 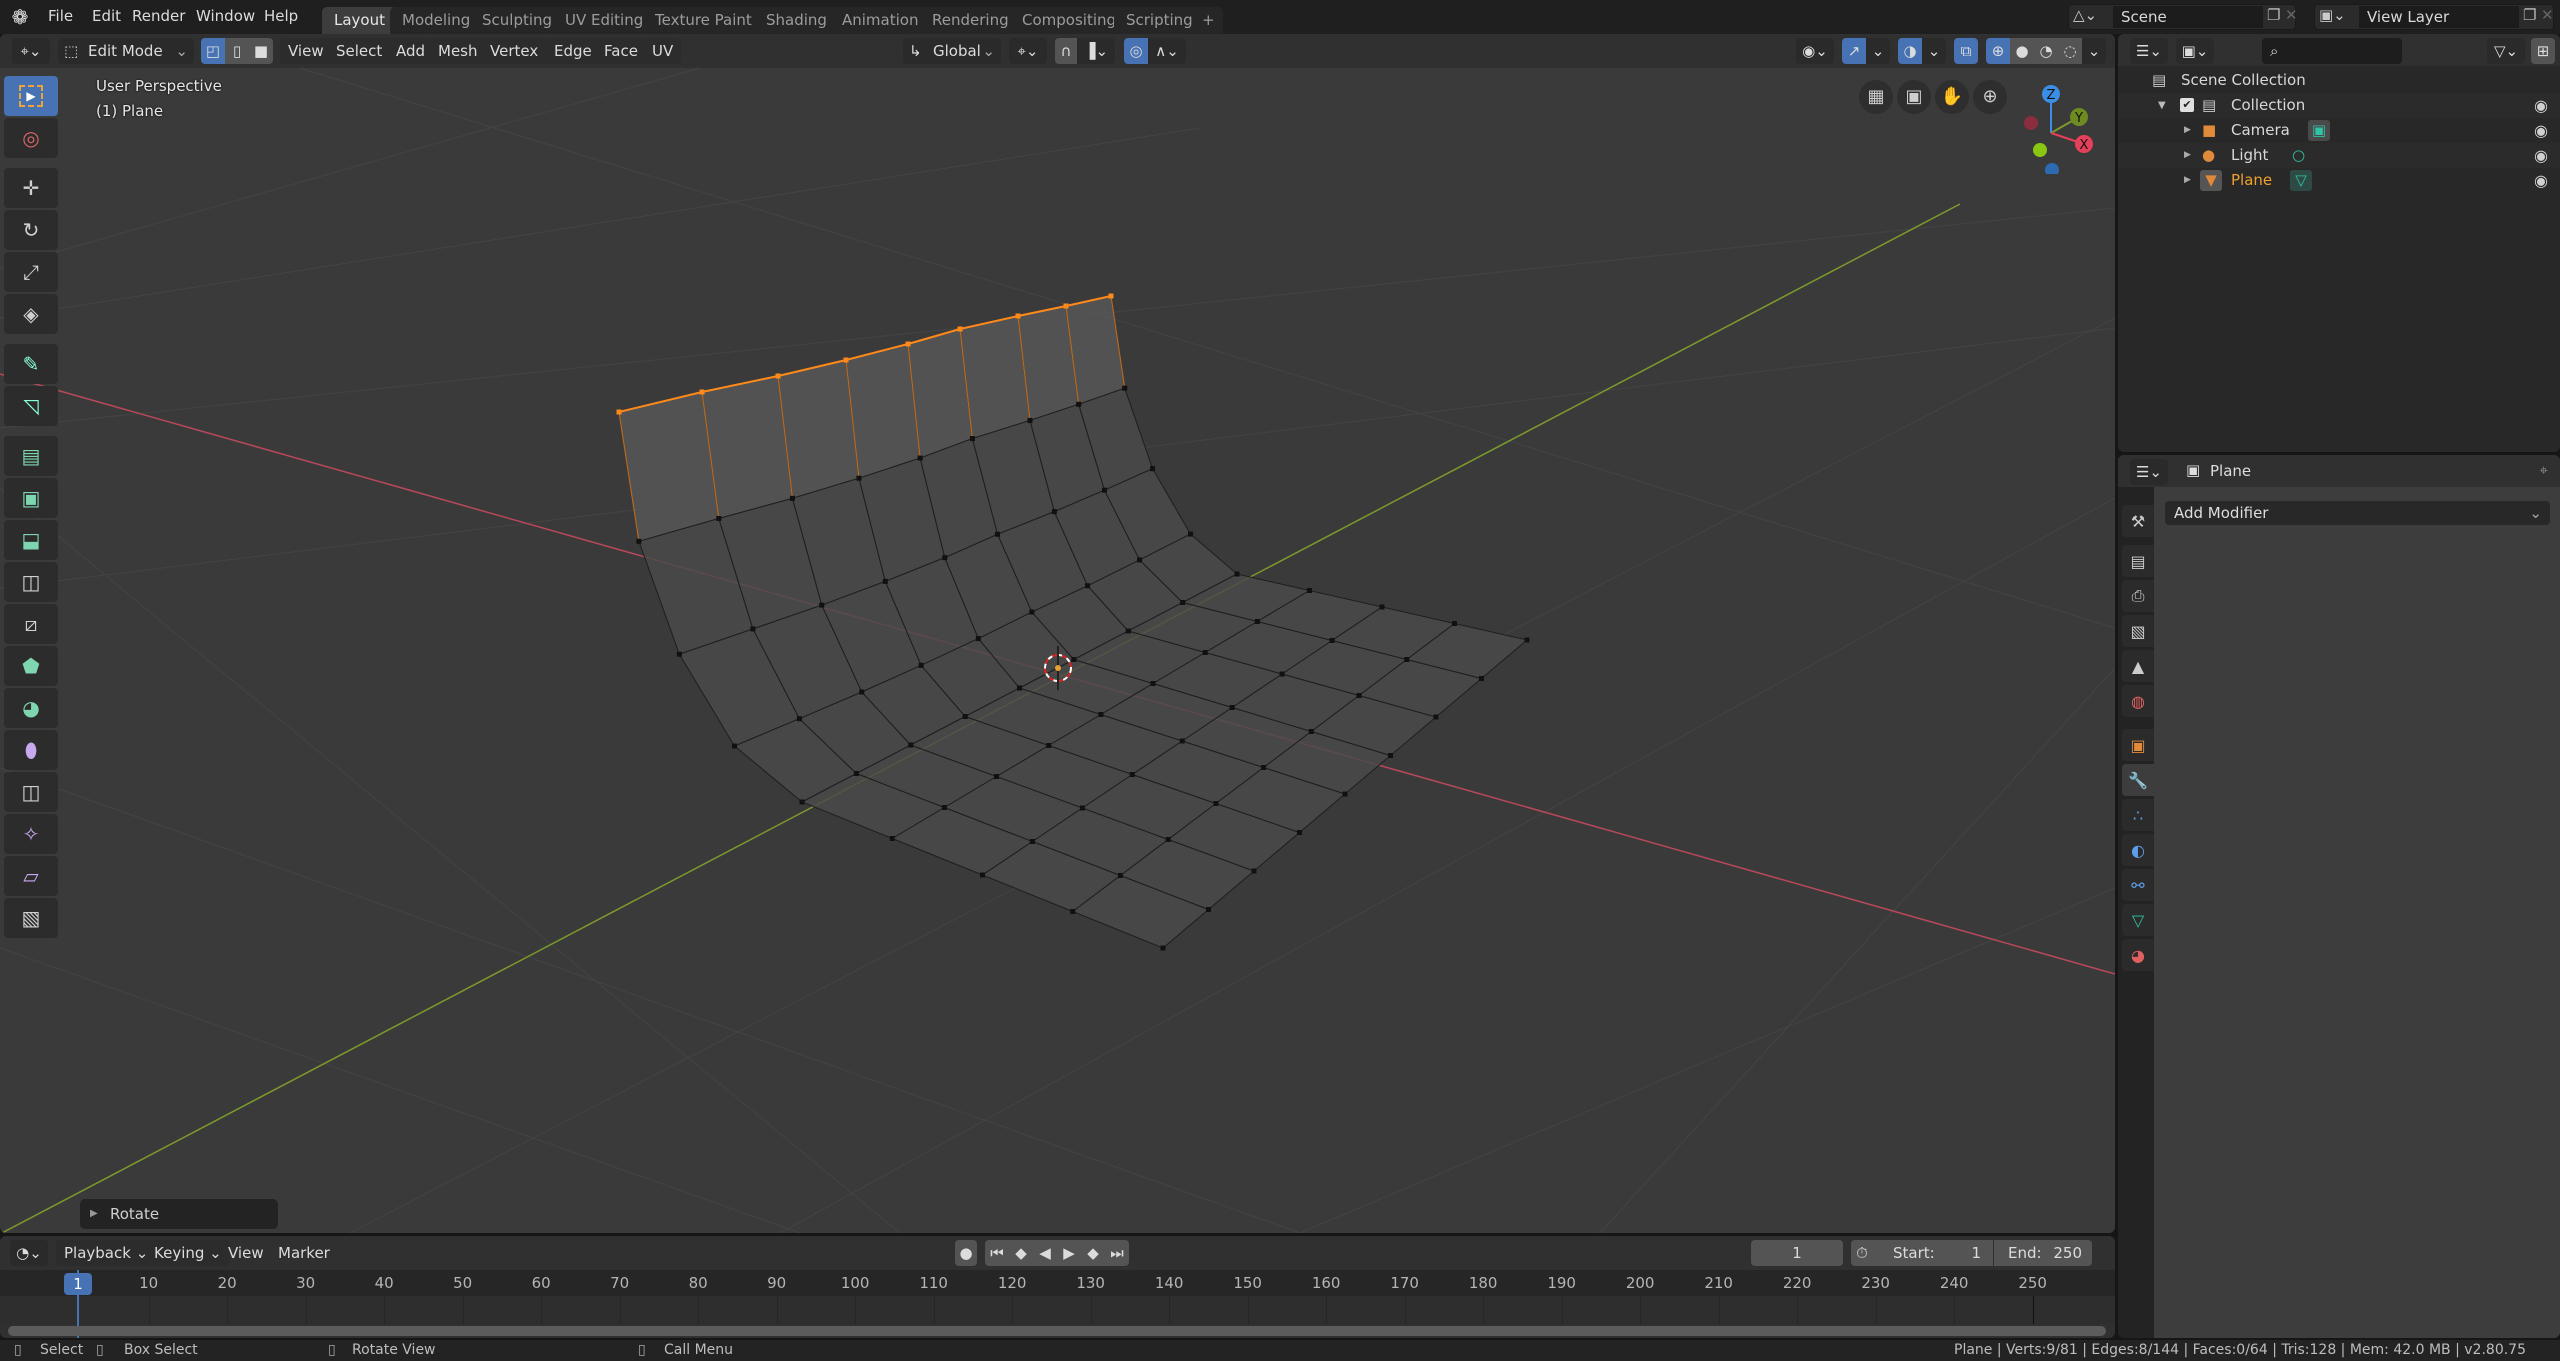 I want to click on tab-output: ⎙, so click(x=2138, y=596).